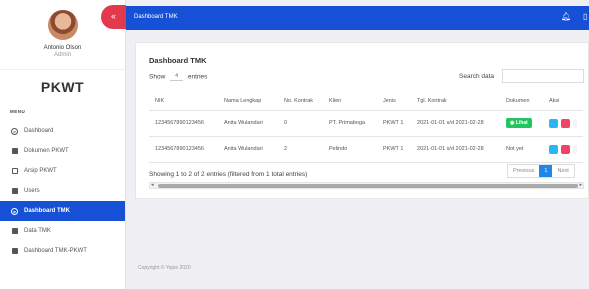 The image size is (589, 289). I want to click on view-document-button: ◉ Lihat, so click(519, 123).